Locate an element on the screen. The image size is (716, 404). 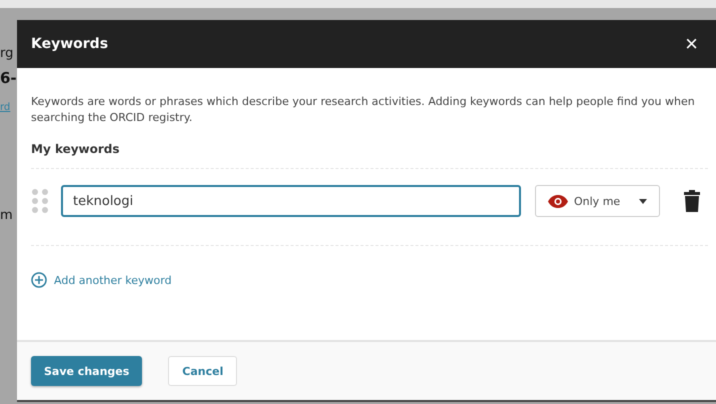
caret-icon is located at coordinates (643, 201).